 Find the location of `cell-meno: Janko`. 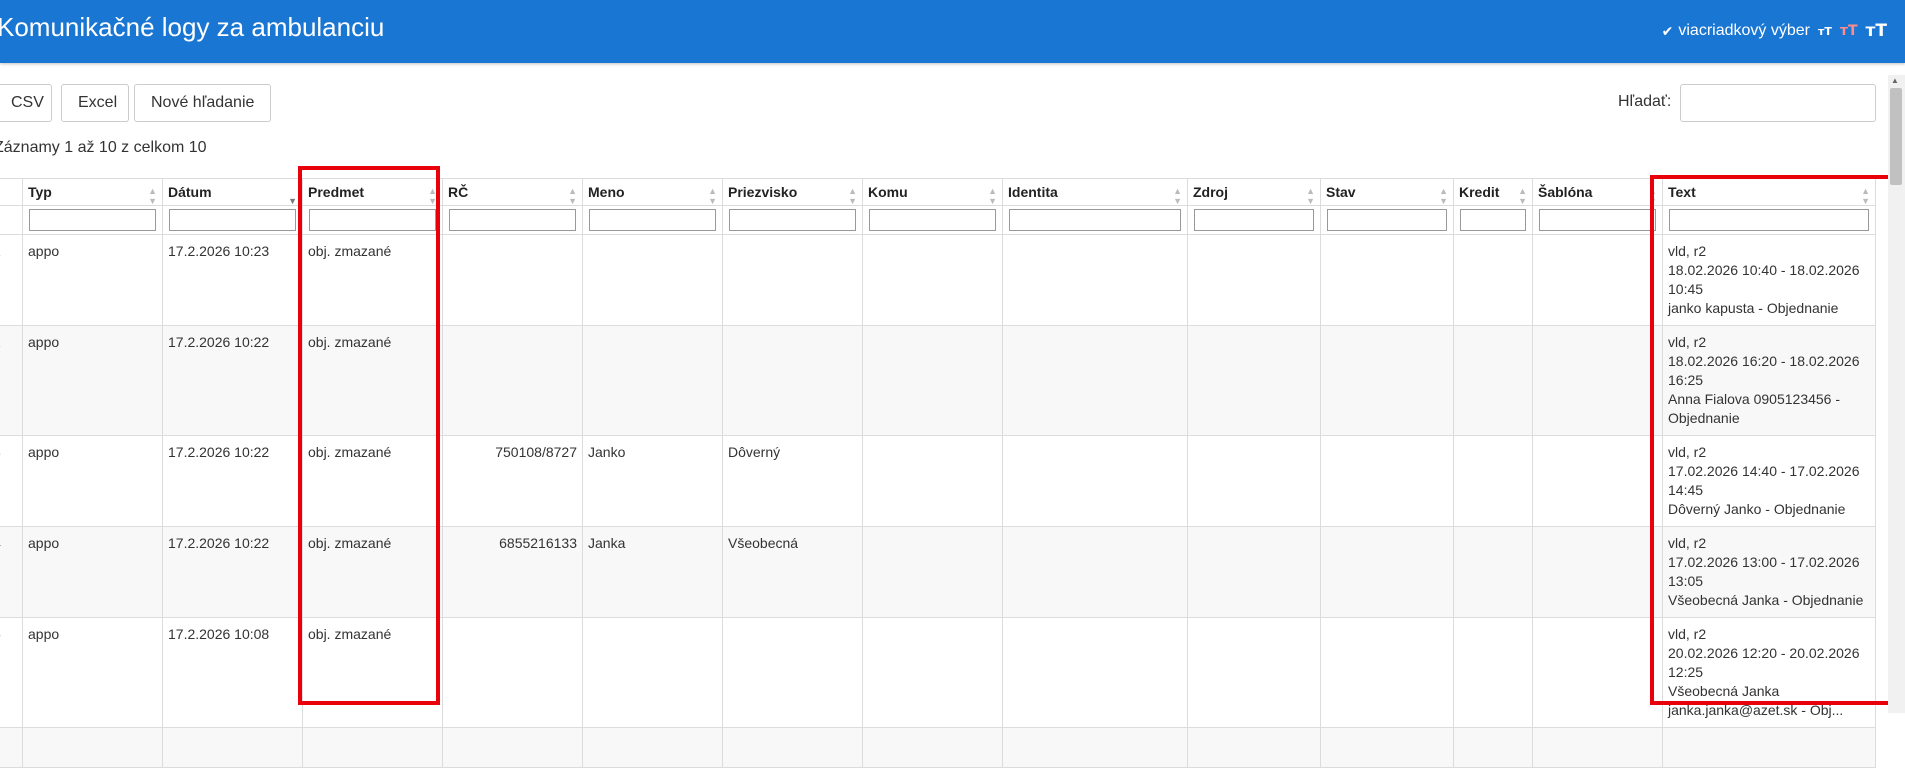

cell-meno: Janko is located at coordinates (652, 481).